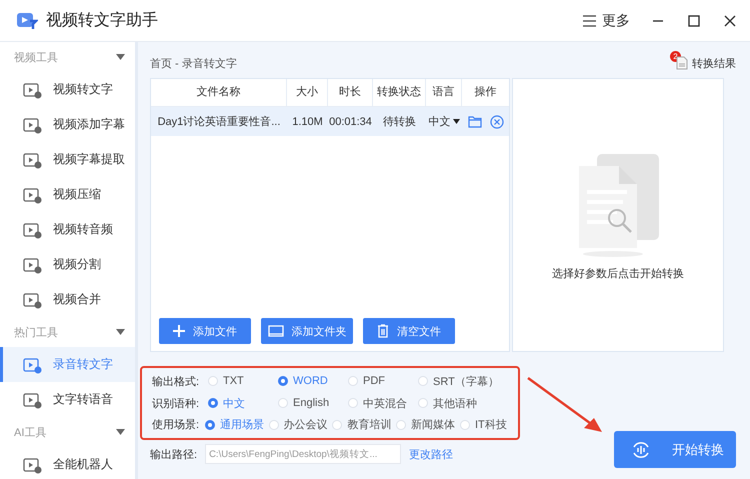 This screenshot has height=479, width=750. Describe the element at coordinates (300, 424) in the screenshot. I see `radio-option: 办公会议` at that location.